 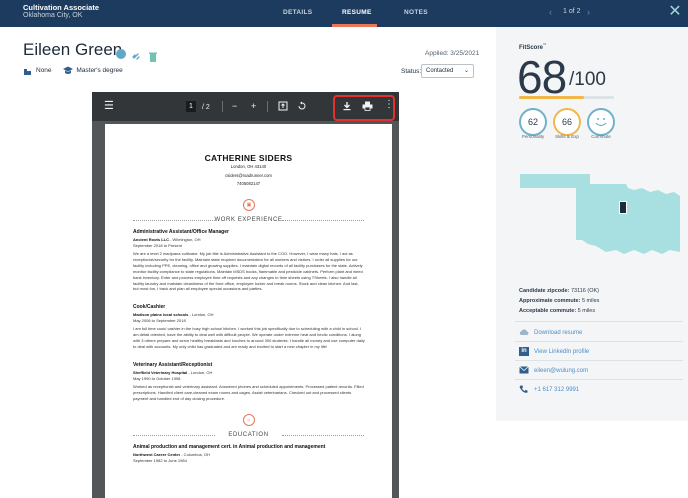 What do you see at coordinates (234, 106) in the screenshot?
I see `zoom-out-icon: −` at bounding box center [234, 106].